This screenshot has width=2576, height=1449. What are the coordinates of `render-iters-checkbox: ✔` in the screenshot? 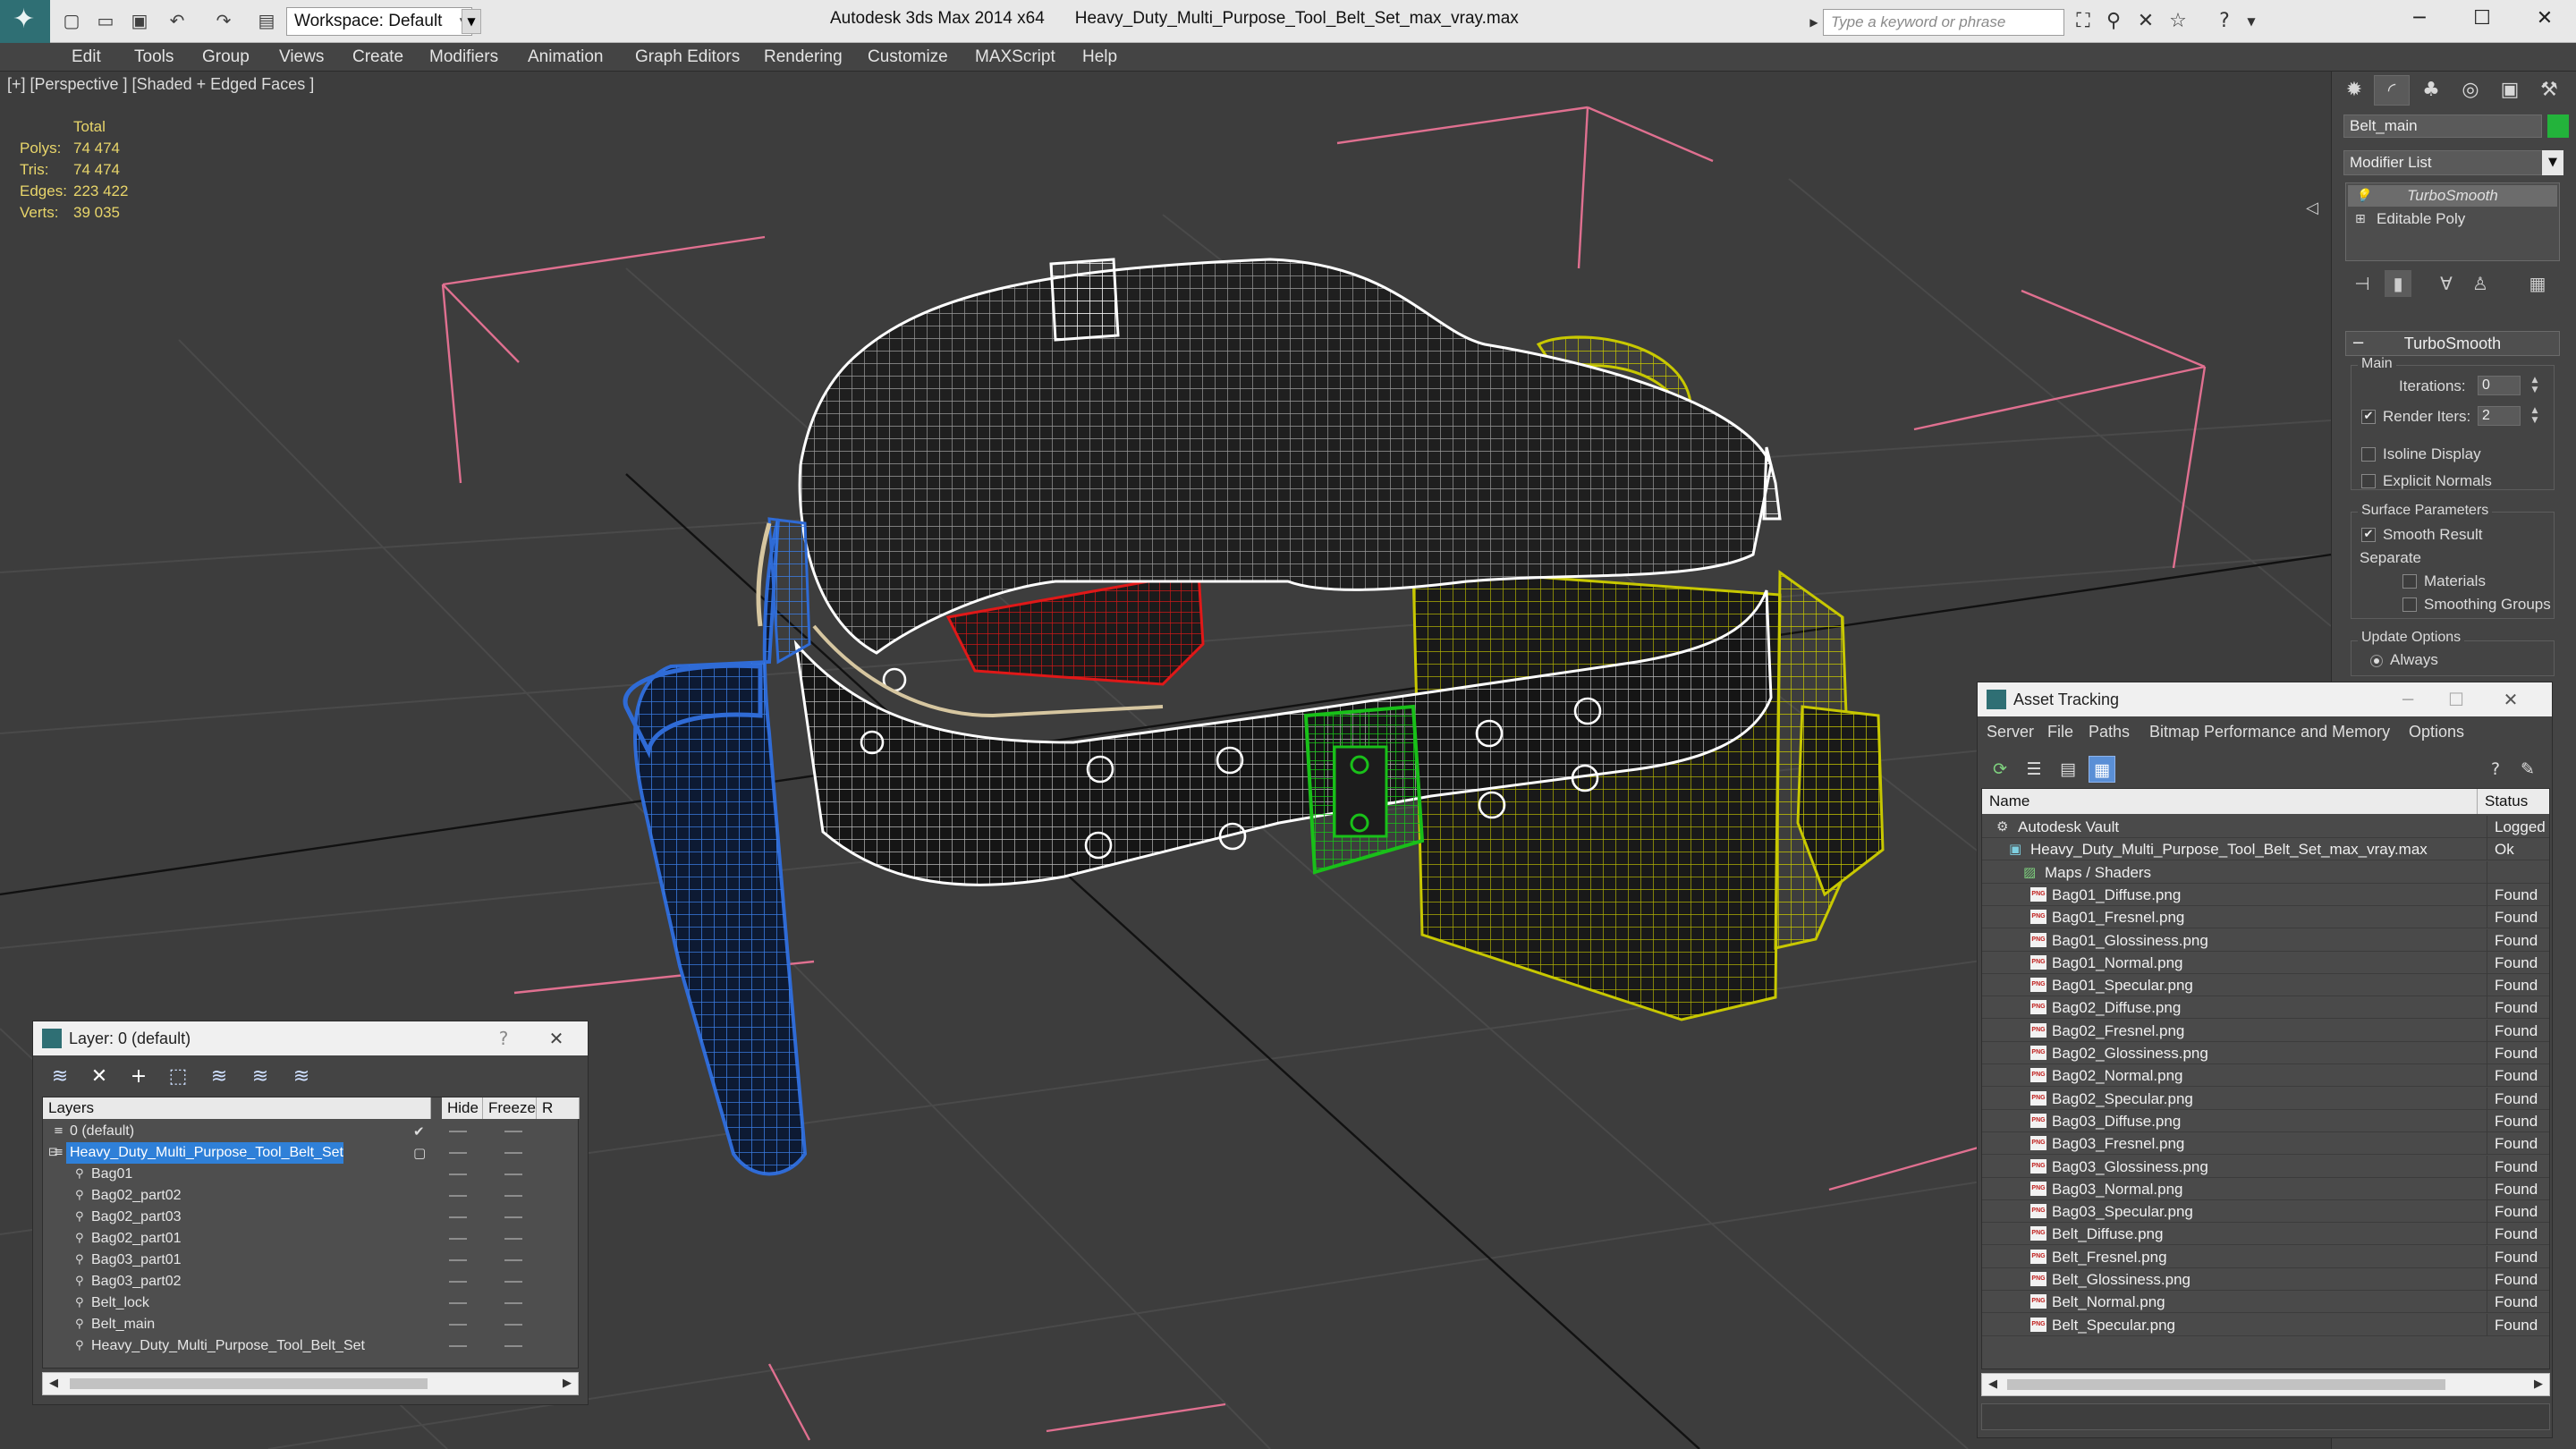 It's located at (2368, 417).